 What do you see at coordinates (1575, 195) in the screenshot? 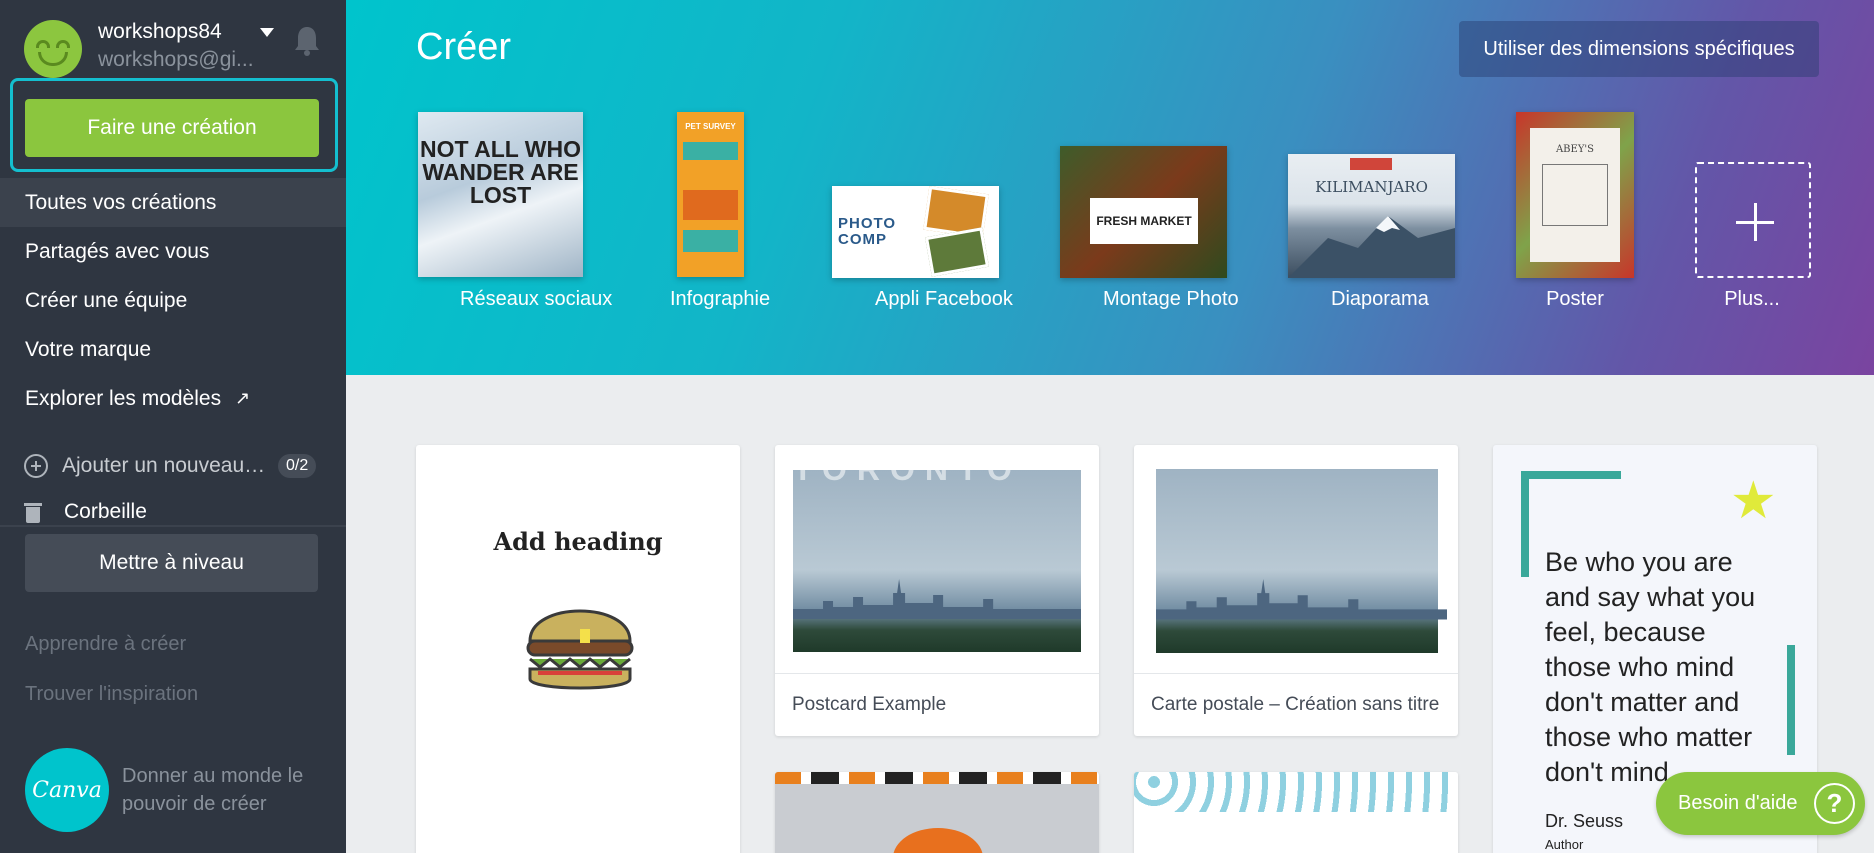
I see `template-poster-thumb: ABEY'S` at bounding box center [1575, 195].